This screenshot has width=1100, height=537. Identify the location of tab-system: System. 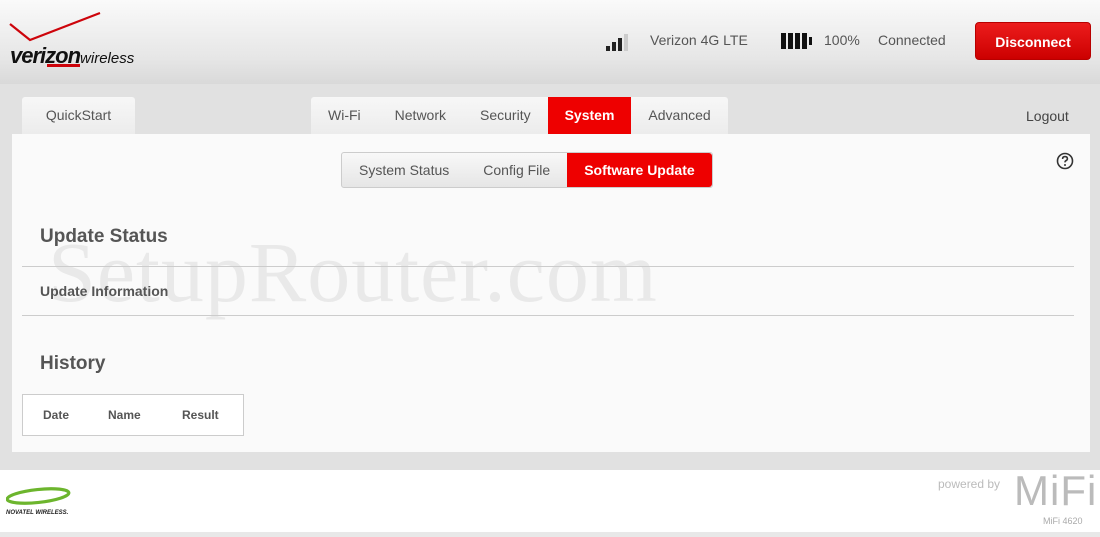
(589, 115).